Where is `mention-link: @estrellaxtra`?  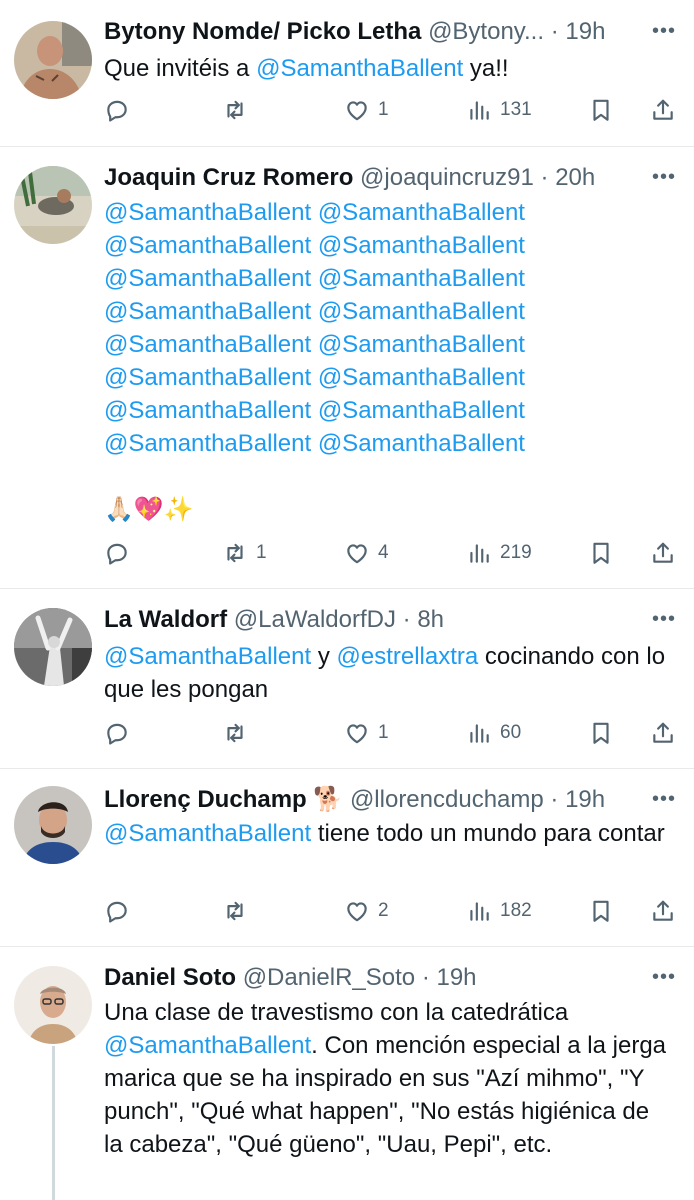
mention-link: @estrellaxtra is located at coordinates (408, 656).